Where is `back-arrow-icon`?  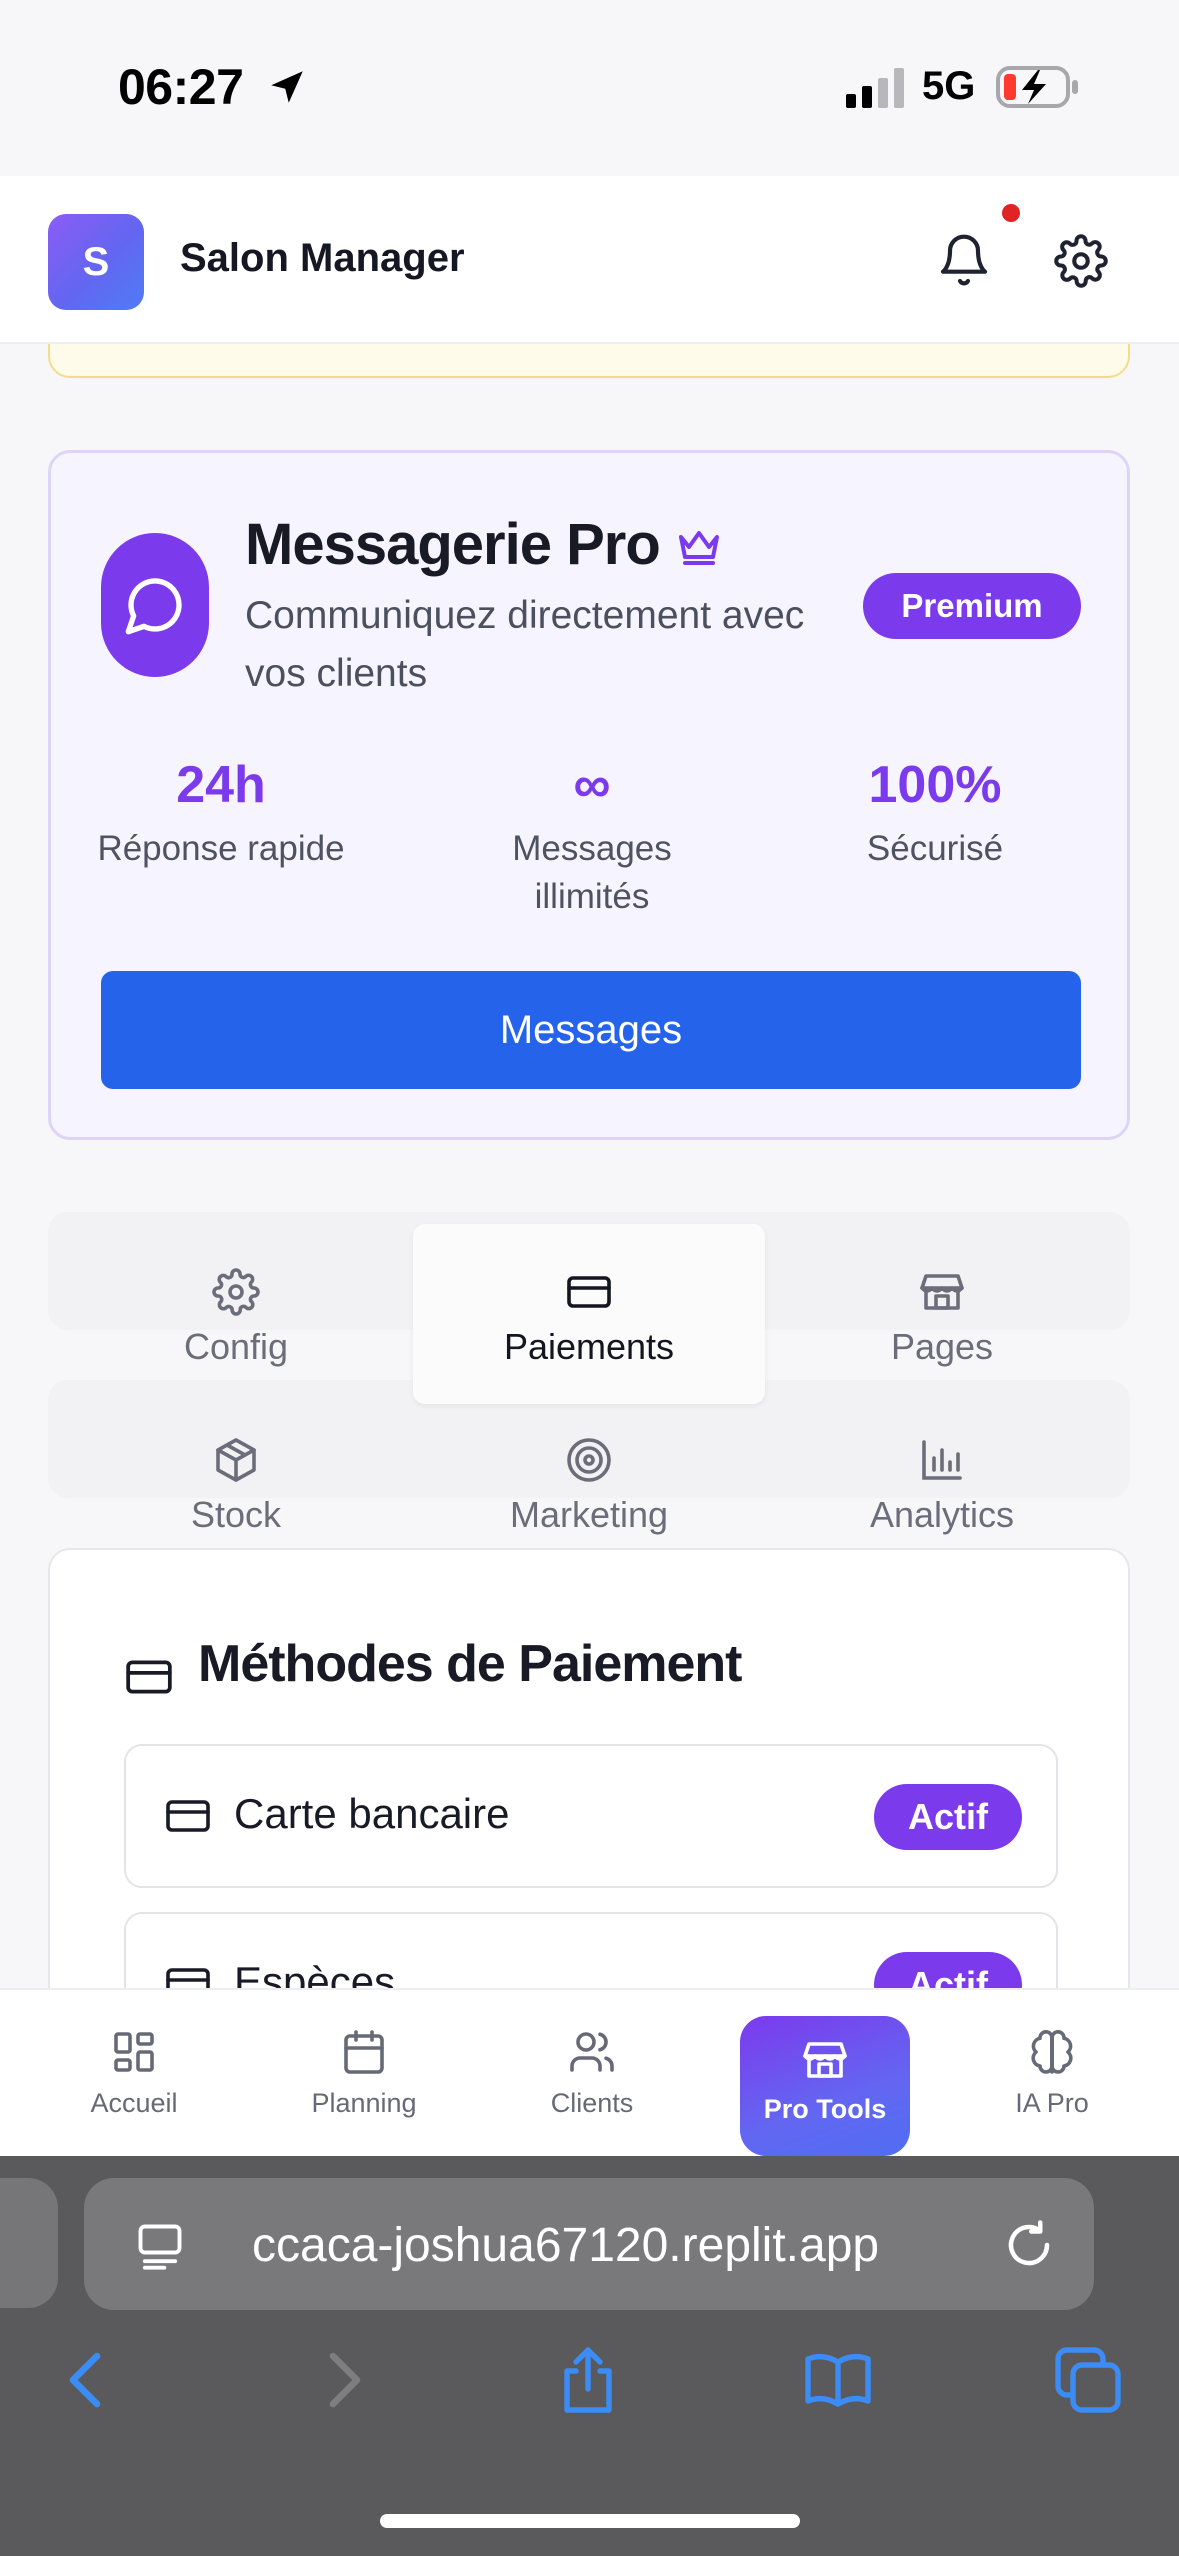
back-arrow-icon is located at coordinates (88, 2380).